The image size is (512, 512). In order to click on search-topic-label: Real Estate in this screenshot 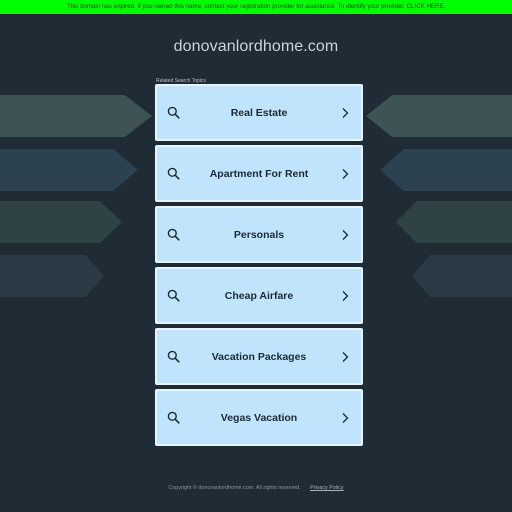, I will do `click(259, 112)`.